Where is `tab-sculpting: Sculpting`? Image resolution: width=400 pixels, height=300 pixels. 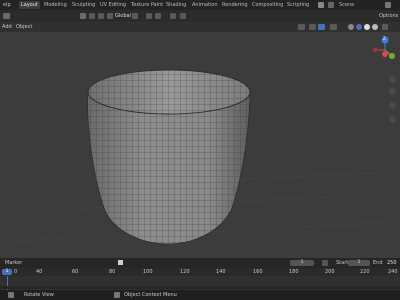
tab-sculpting: Sculpting is located at coordinates (83, 5).